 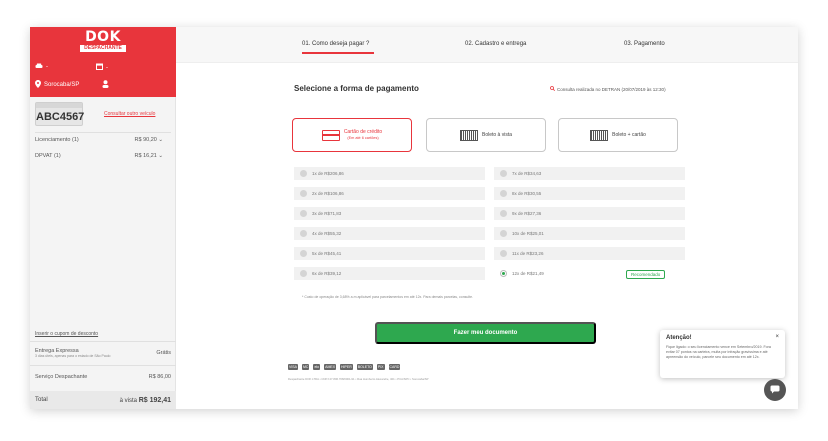 I want to click on installment-option: 8x de R$30,55, so click(x=589, y=193).